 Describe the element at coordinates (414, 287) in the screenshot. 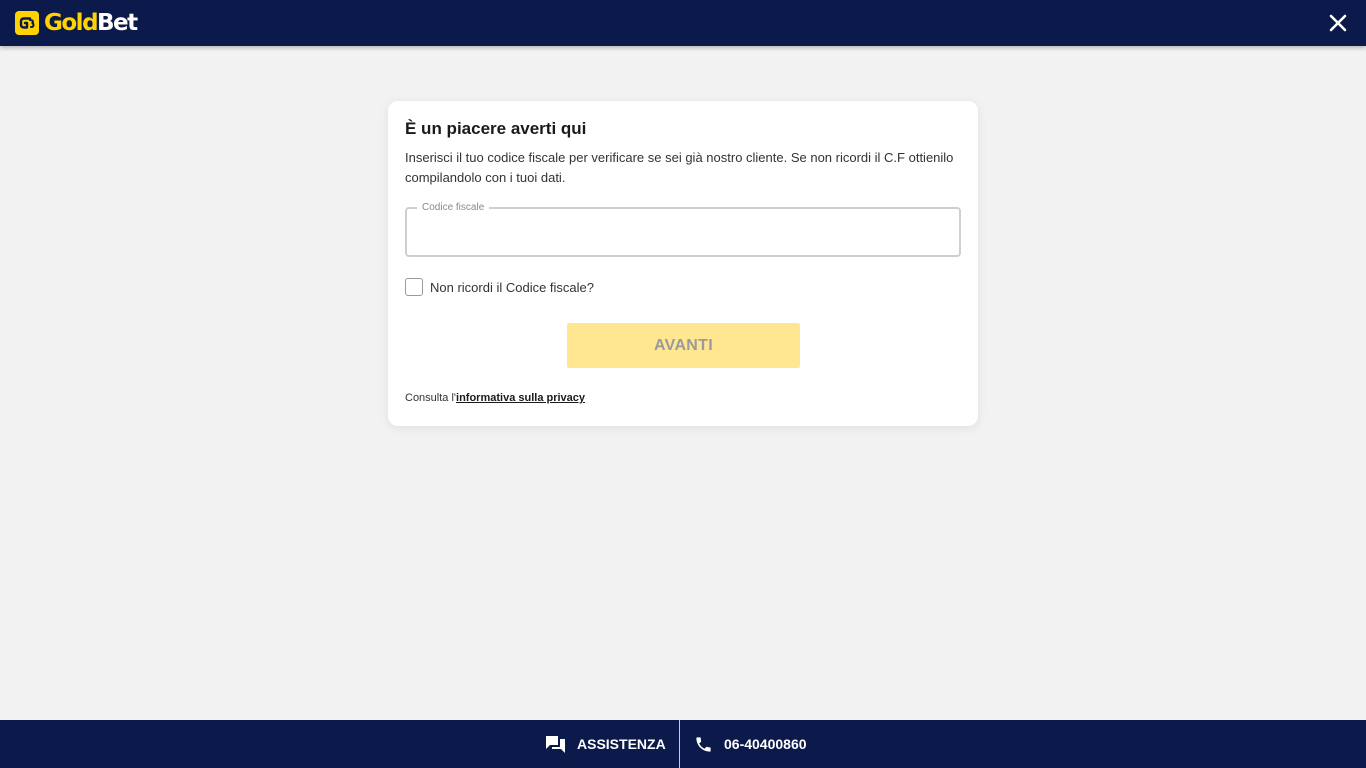

I see `forgot-cf-checkbox` at that location.